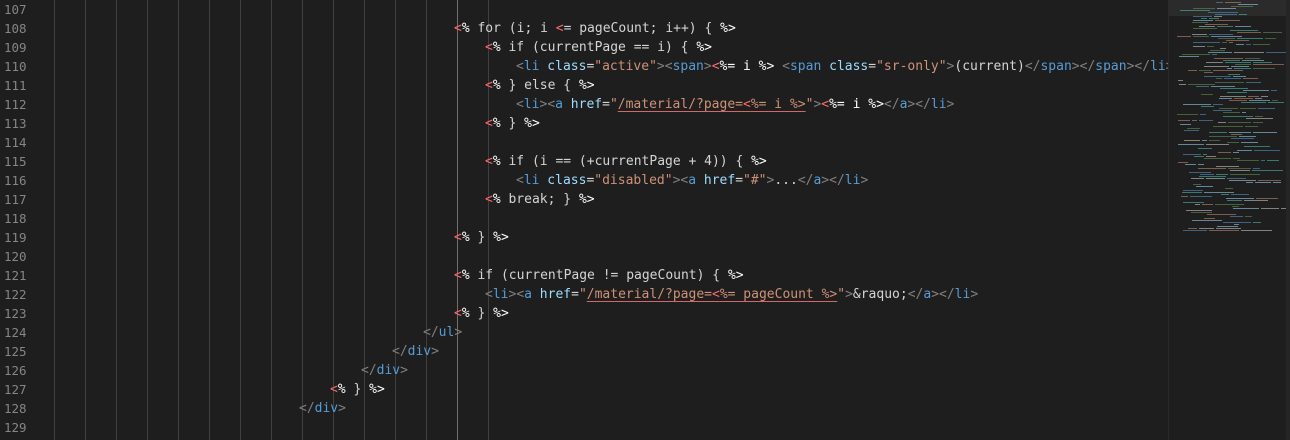 The image size is (1290, 440). What do you see at coordinates (584, 351) in the screenshot?
I see `code-line: 125 </div>` at bounding box center [584, 351].